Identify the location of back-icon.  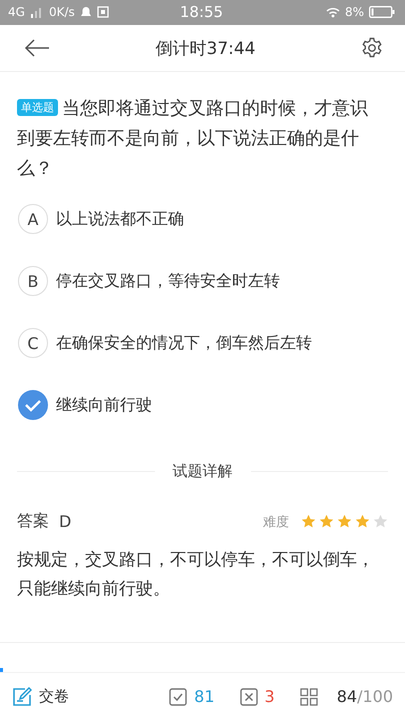
(37, 48).